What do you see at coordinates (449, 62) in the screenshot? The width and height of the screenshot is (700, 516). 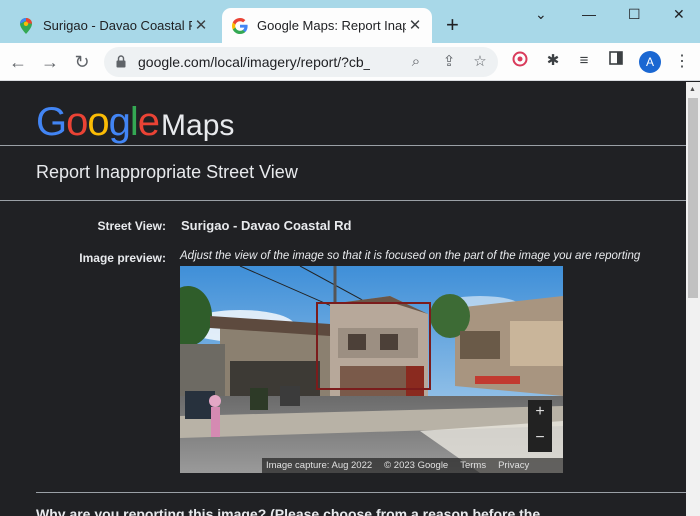 I see `share-icon: ⇪` at bounding box center [449, 62].